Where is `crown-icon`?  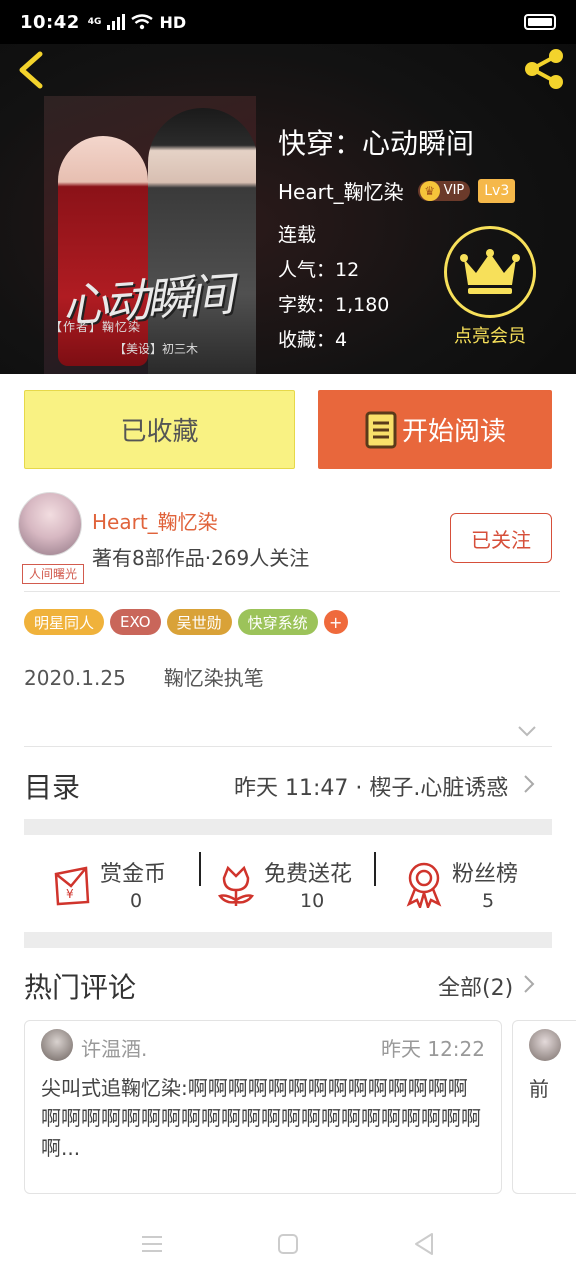
crown-icon is located at coordinates (490, 271).